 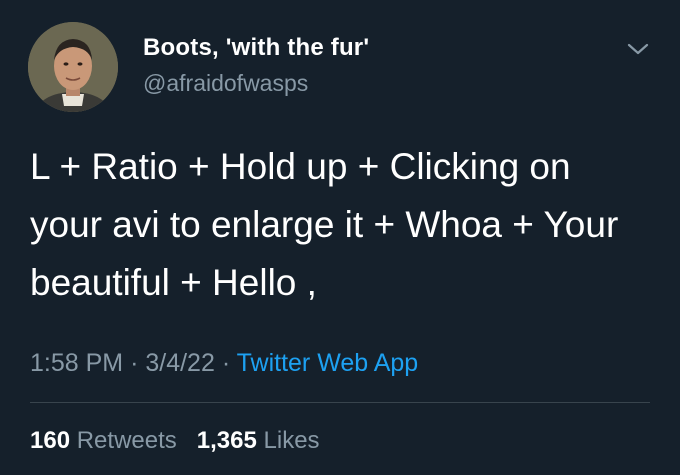 What do you see at coordinates (180, 363) in the screenshot?
I see `tweet-date: 3/4/22` at bounding box center [180, 363].